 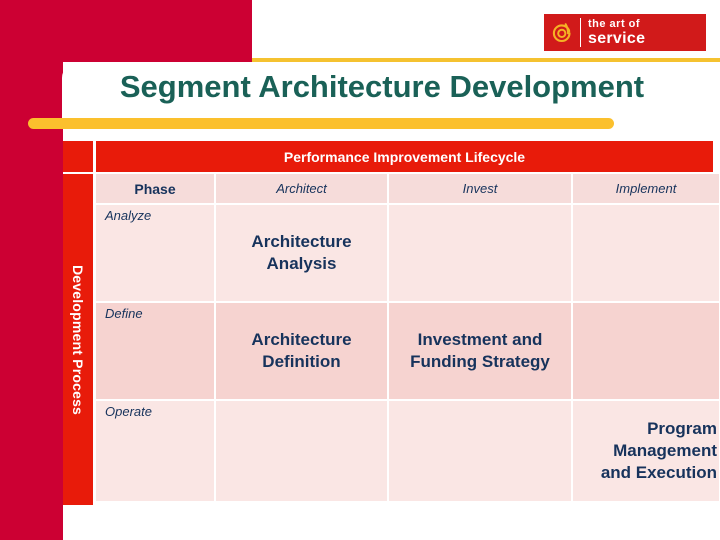 I want to click on cell-define-implement, so click(x=646, y=351).